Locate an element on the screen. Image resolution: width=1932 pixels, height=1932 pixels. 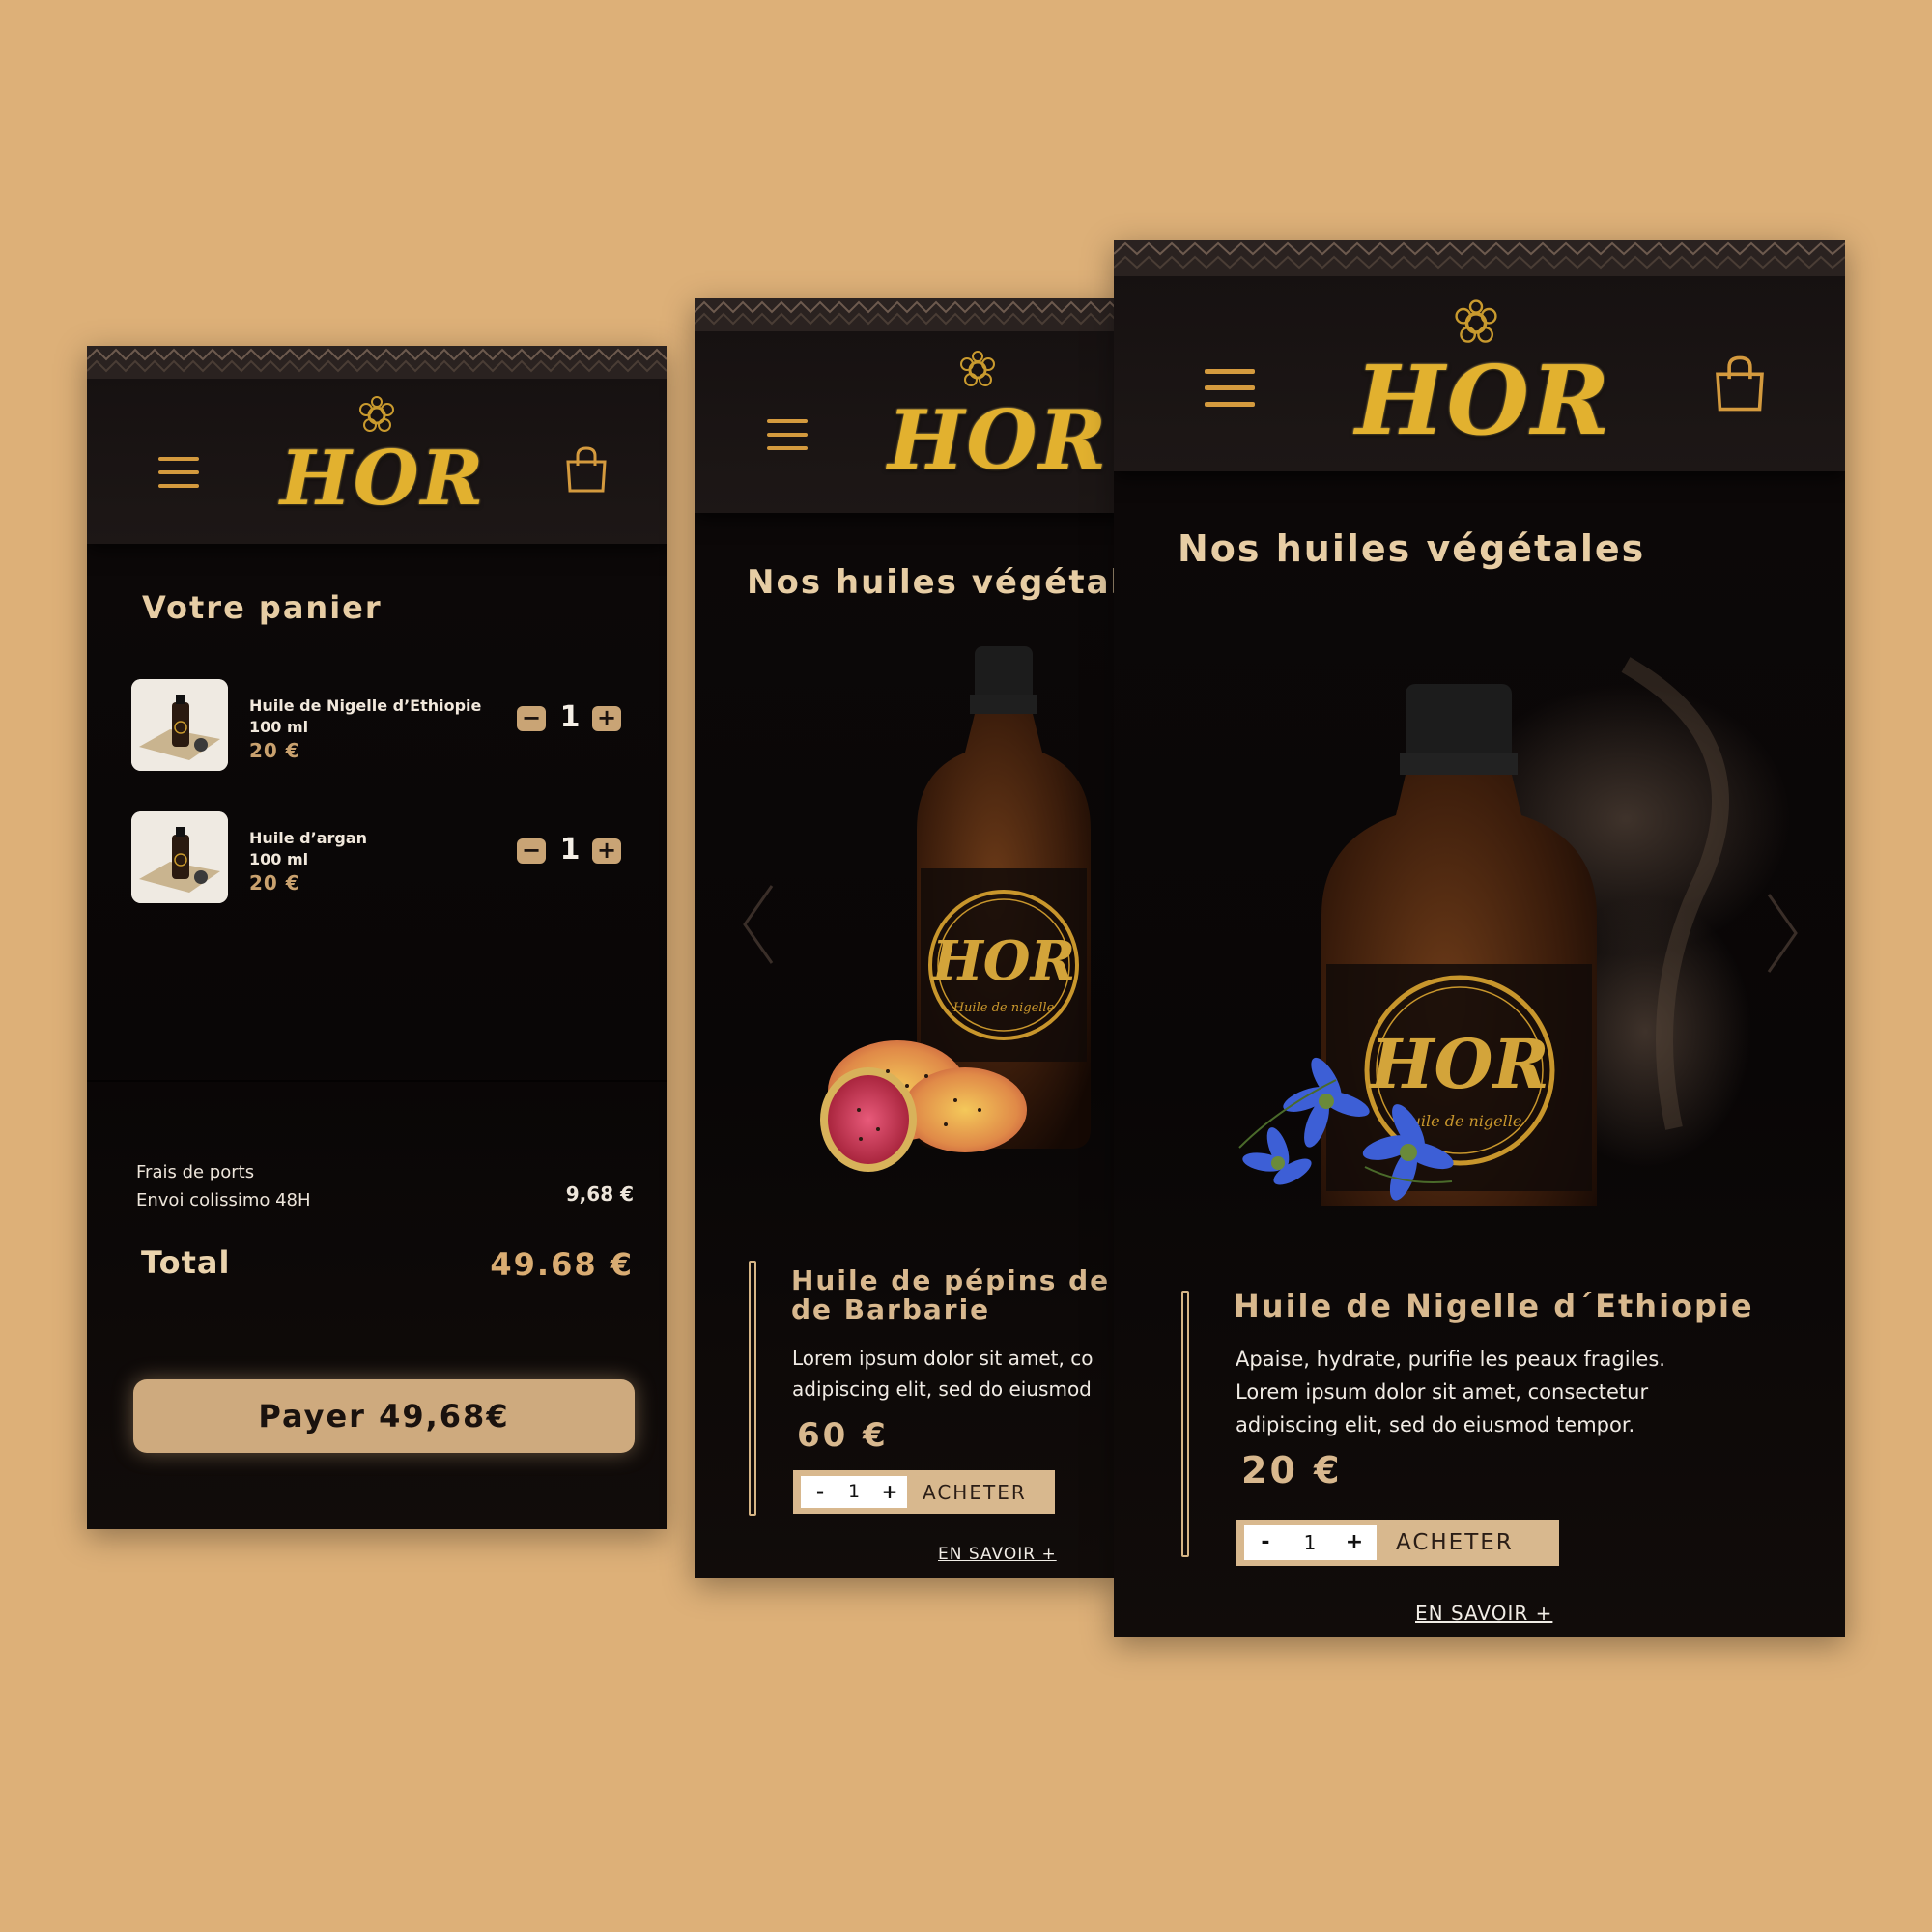
product-description-line2: adipiscing elit, sed do eiusmod is located at coordinates (942, 1389).